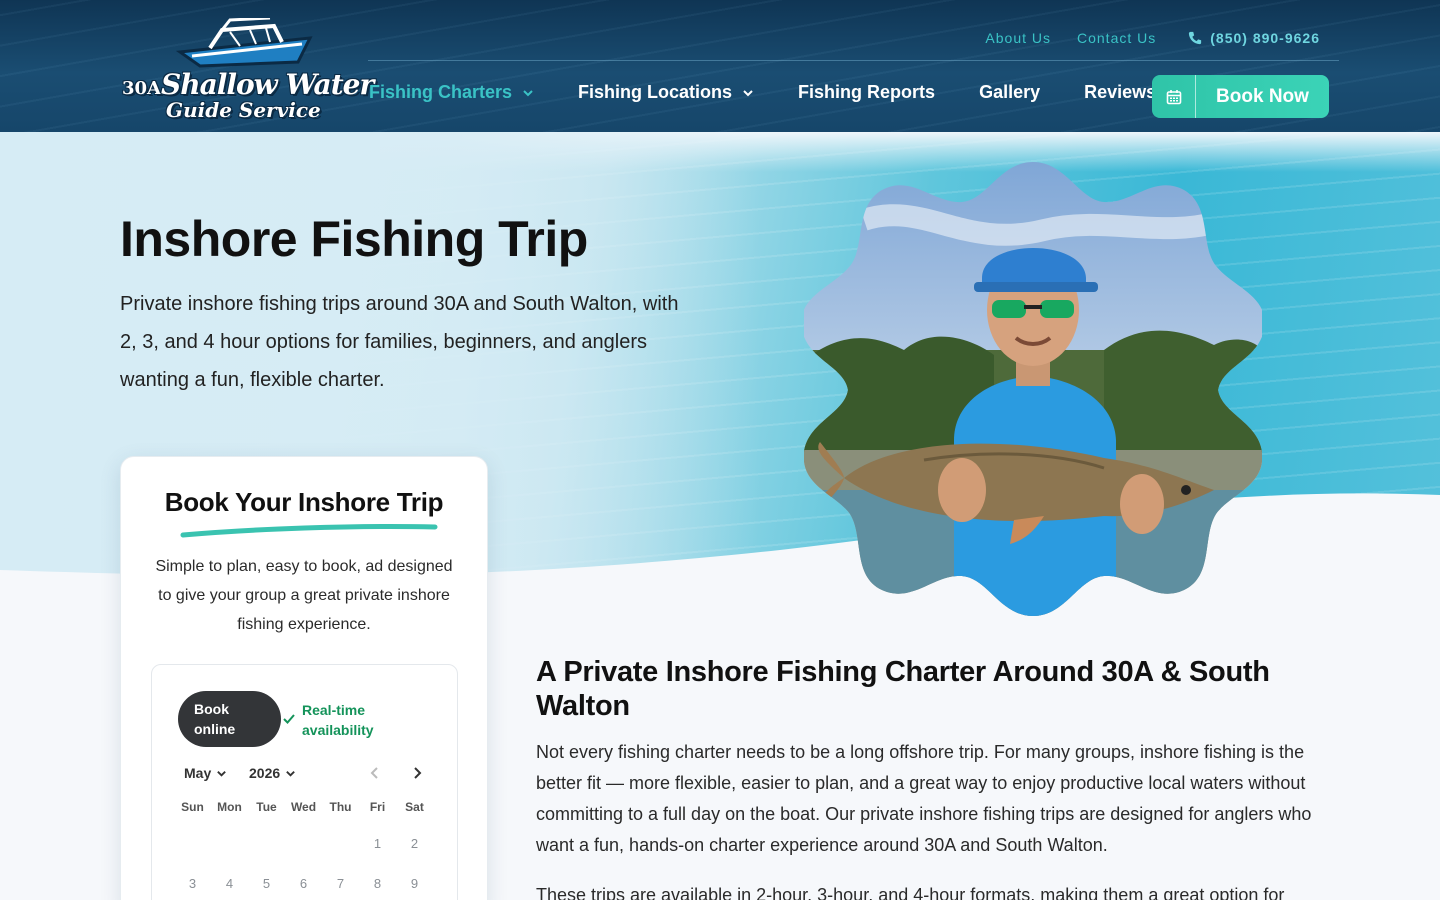 The width and height of the screenshot is (1440, 900). Describe the element at coordinates (303, 883) in the screenshot. I see `calendar-day: 6` at that location.